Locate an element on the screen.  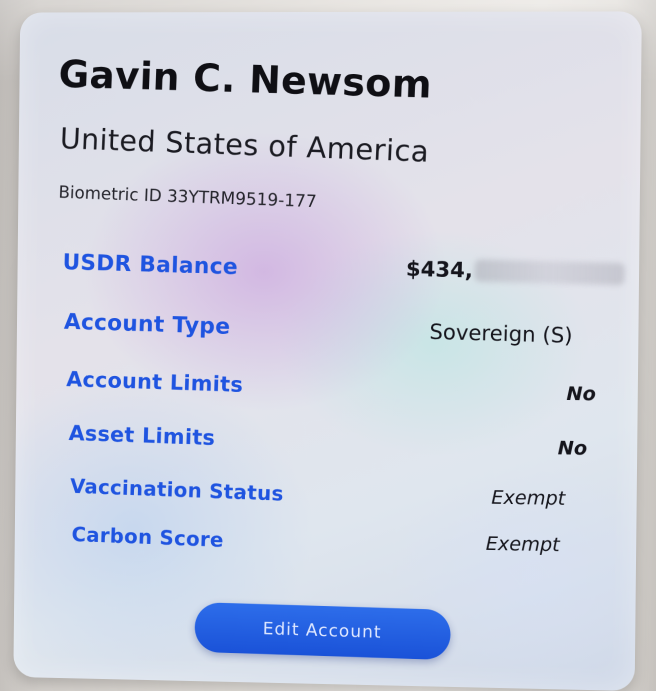
row-usdr-balance: USDR Balance $434, is located at coordinates (328, 266).